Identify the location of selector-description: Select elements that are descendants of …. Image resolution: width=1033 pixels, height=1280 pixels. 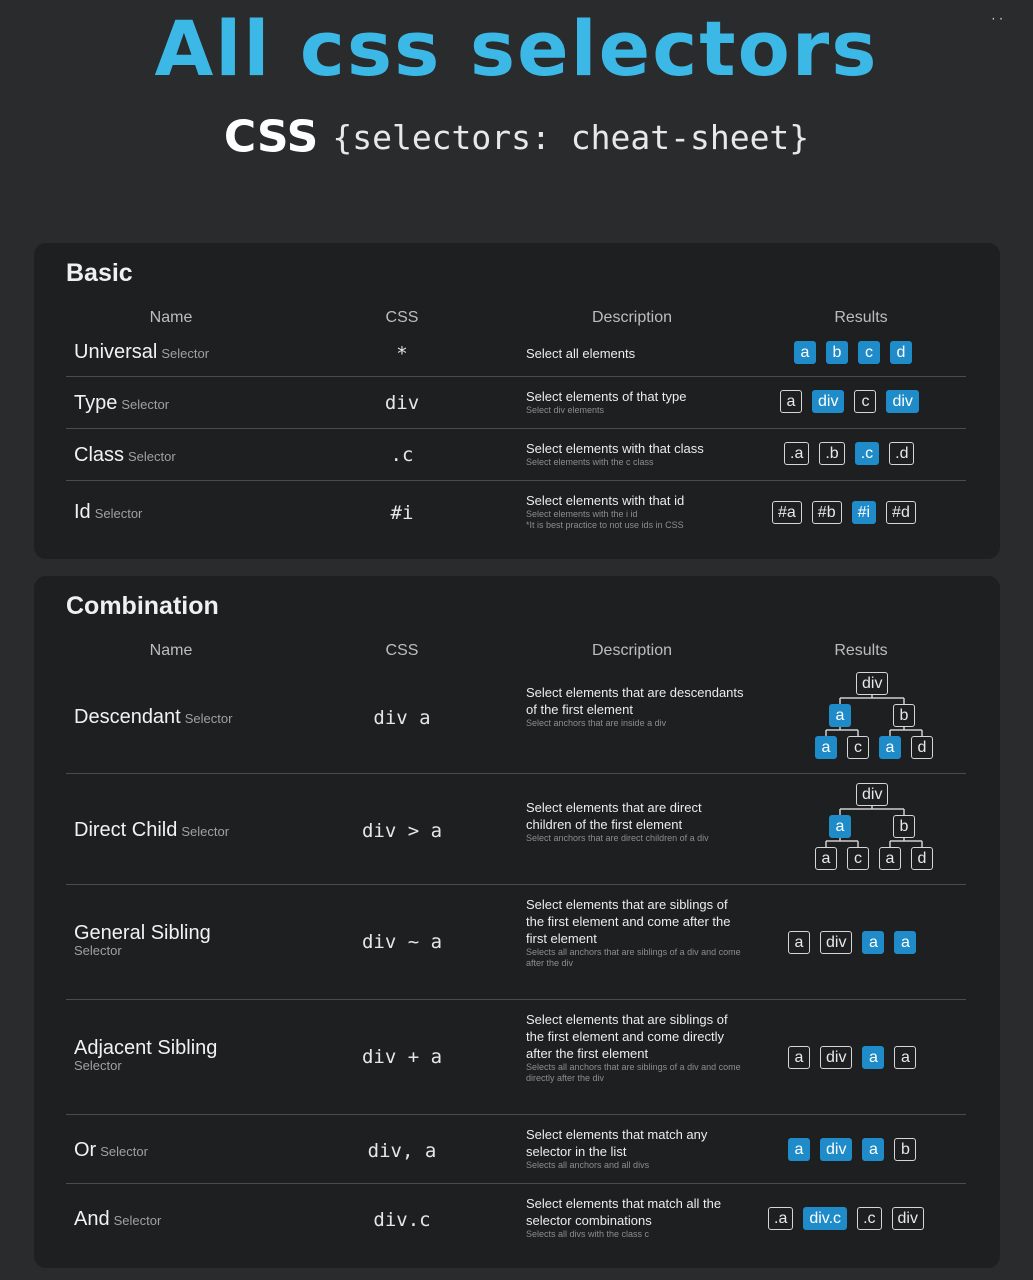
(636, 706).